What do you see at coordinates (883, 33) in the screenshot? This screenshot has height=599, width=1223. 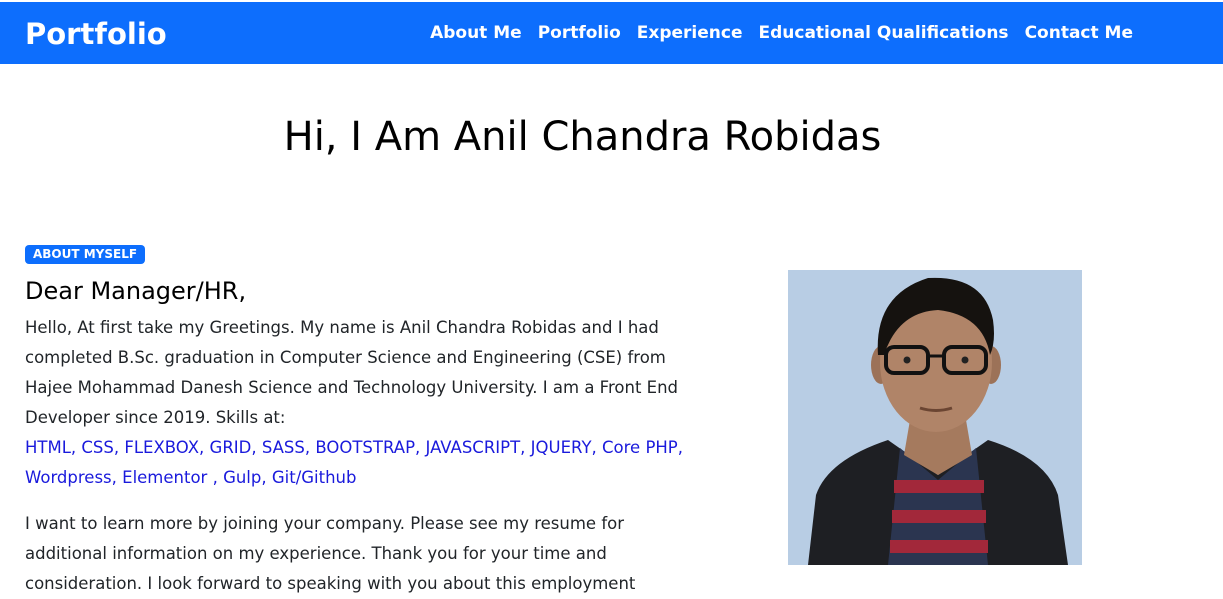 I see `nav-link-educational-qualifications: Educational Qualifications` at bounding box center [883, 33].